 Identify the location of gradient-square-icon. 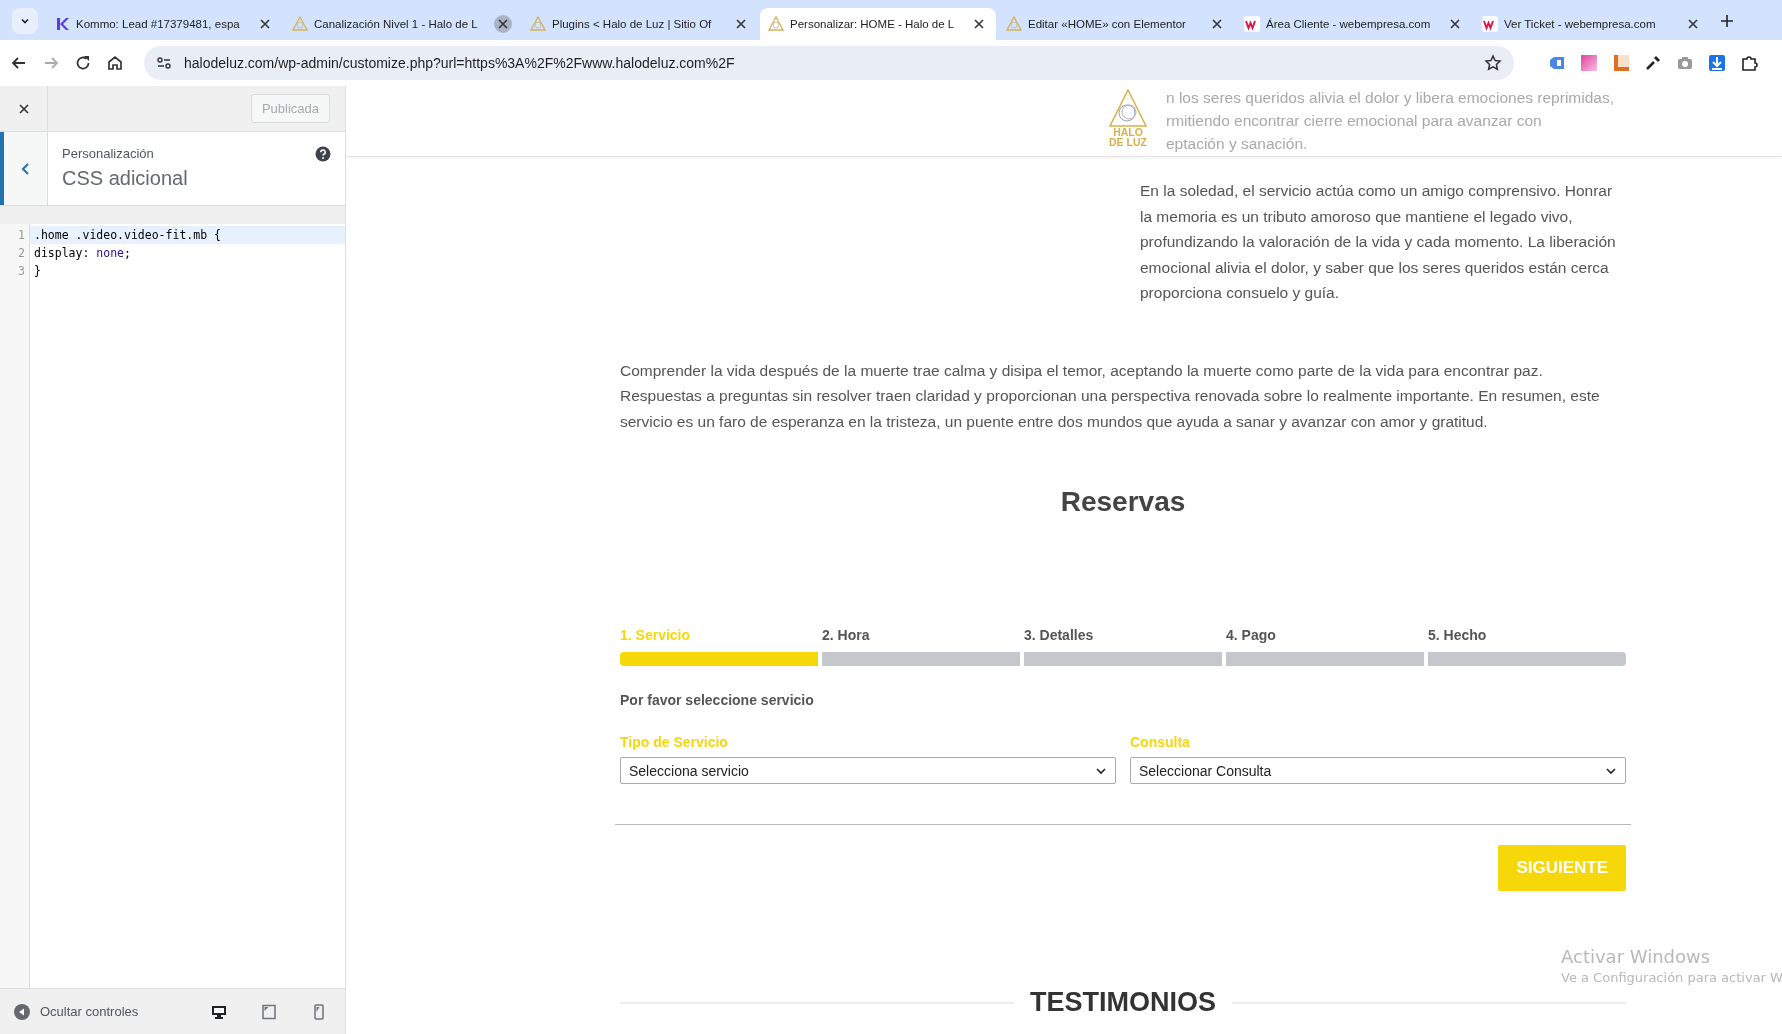
(1589, 63).